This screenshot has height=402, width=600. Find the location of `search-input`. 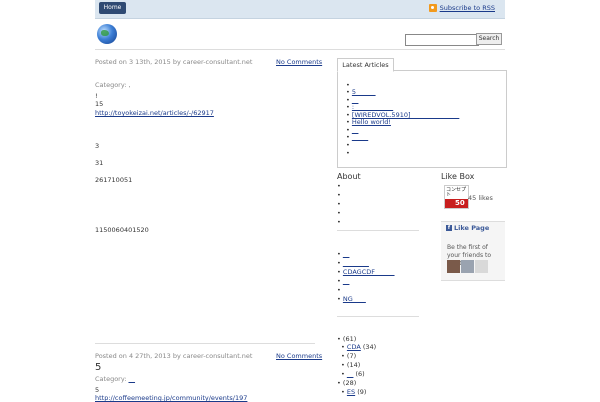

search-input is located at coordinates (442, 40).